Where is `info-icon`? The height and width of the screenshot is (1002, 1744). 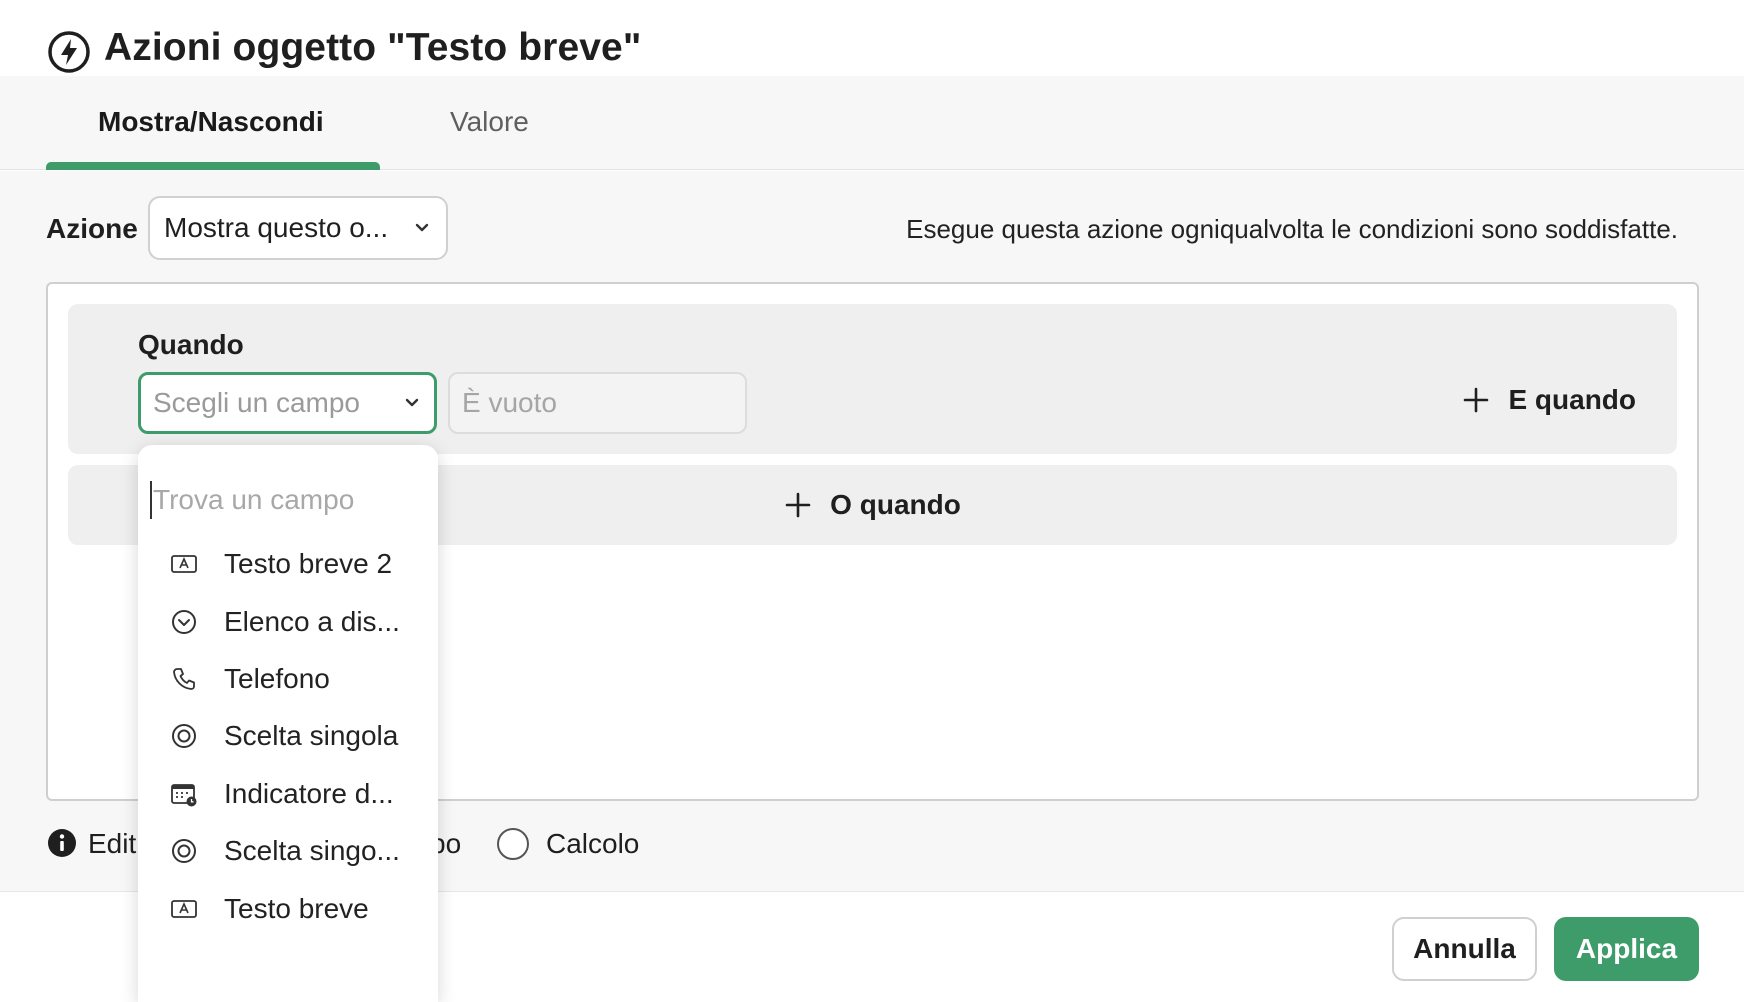 info-icon is located at coordinates (62, 843).